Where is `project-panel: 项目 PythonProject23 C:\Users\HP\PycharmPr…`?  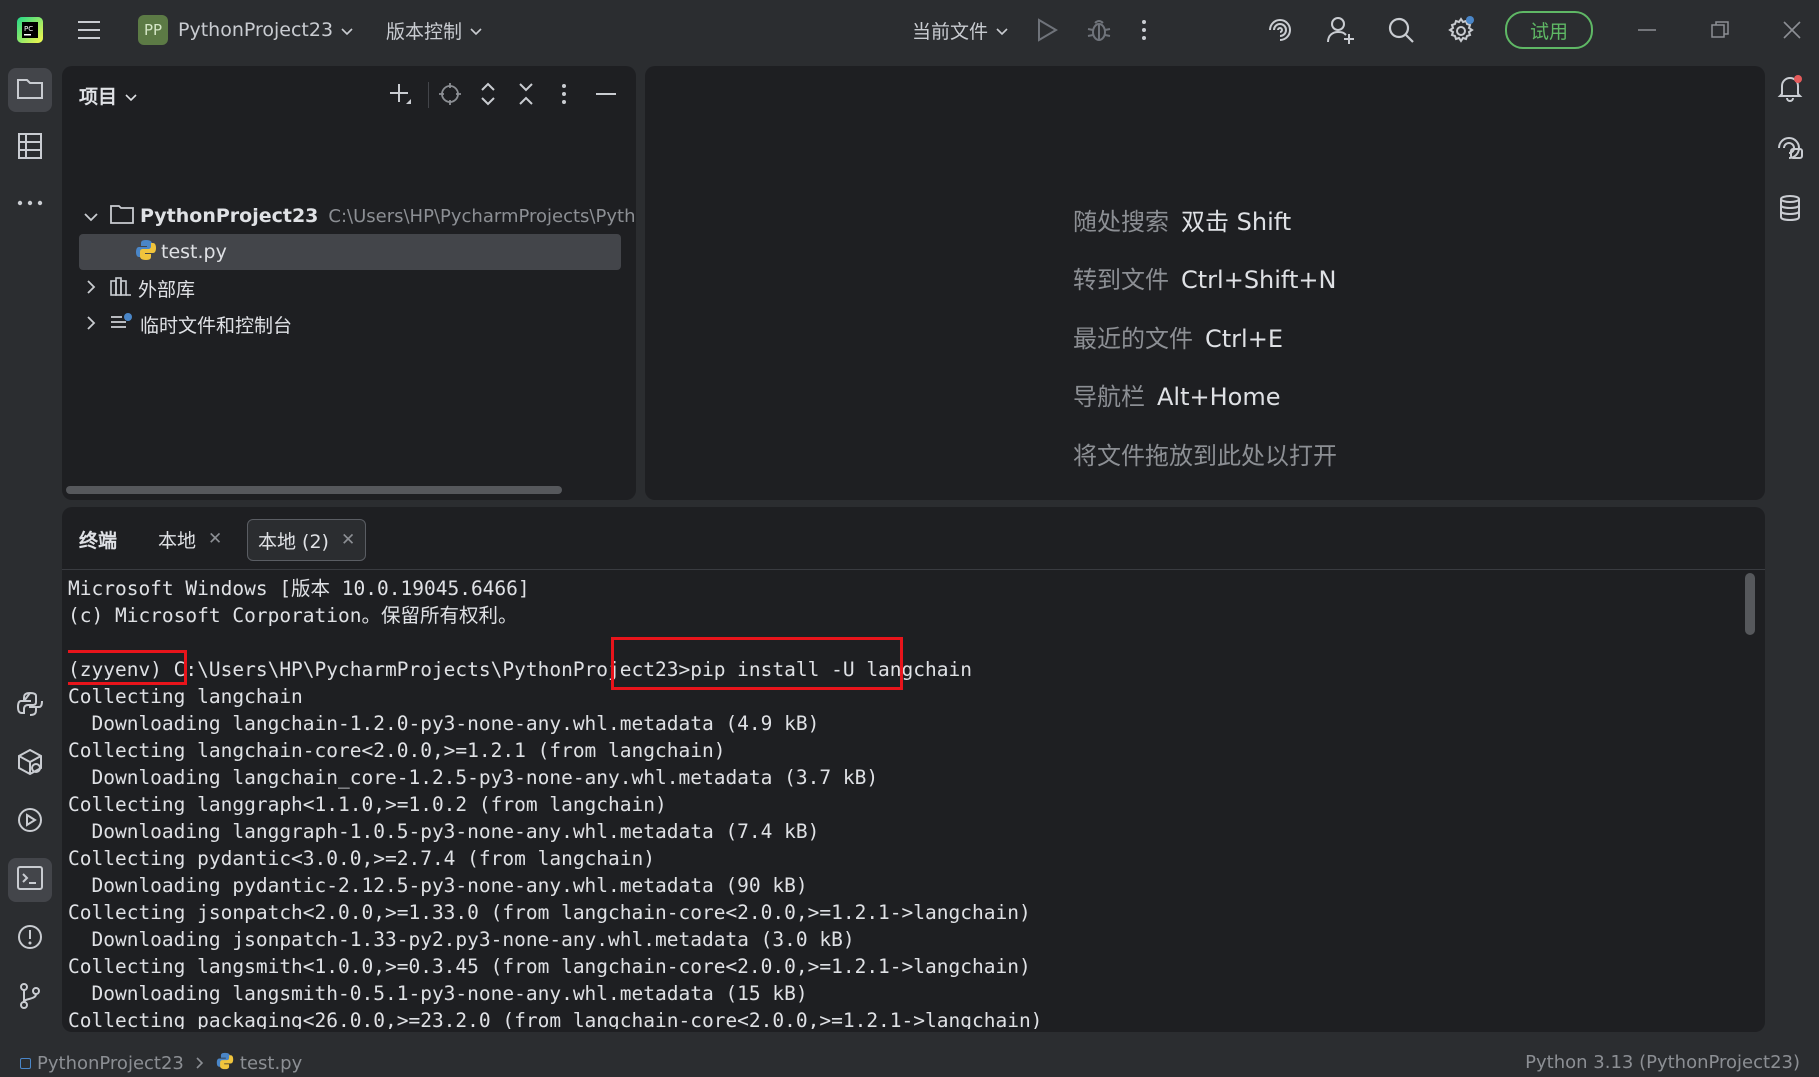
project-panel: 项目 PythonProject23 C:\Users\HP\PycharmPr… is located at coordinates (349, 283).